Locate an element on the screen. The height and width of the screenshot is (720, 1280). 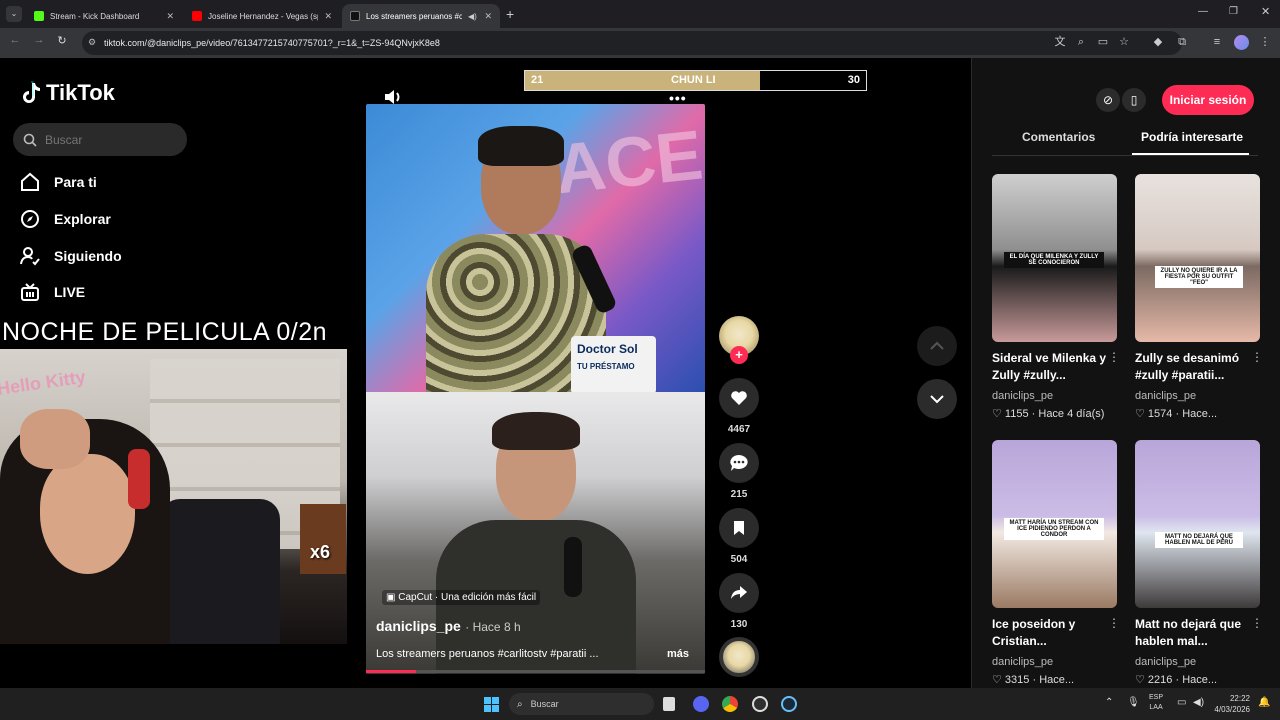
restore-button: ❐ is located at coordinates (1233, 11).